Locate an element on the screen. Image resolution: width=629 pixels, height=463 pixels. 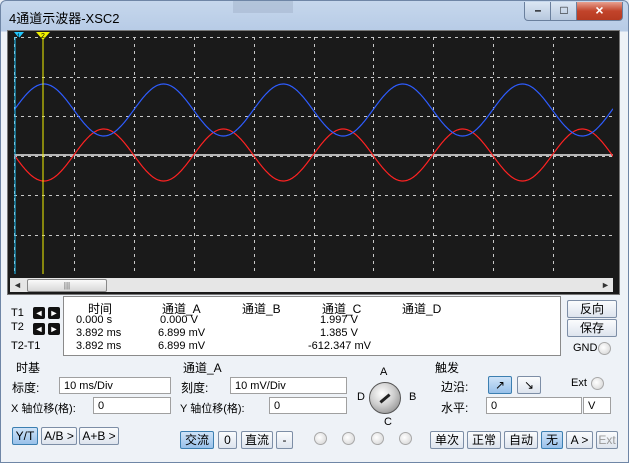
minimize-icon: – is located at coordinates (538, 10).